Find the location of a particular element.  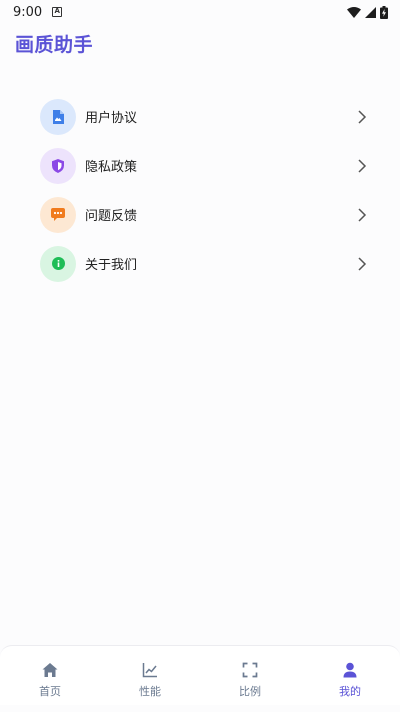

tab-mine: 我的 is located at coordinates (350, 675).